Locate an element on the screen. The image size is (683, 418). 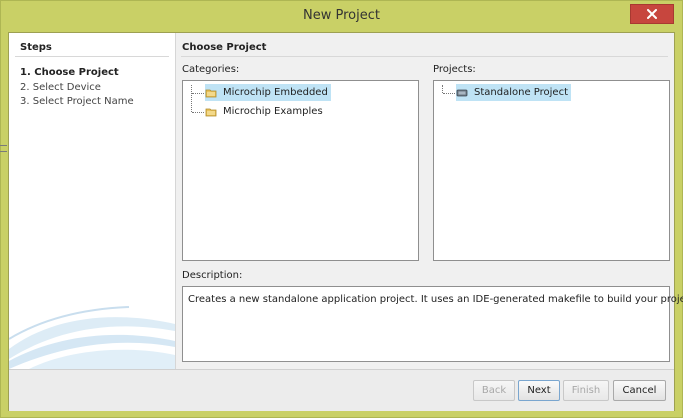
title-bar: New Project is located at coordinates (341, 16).